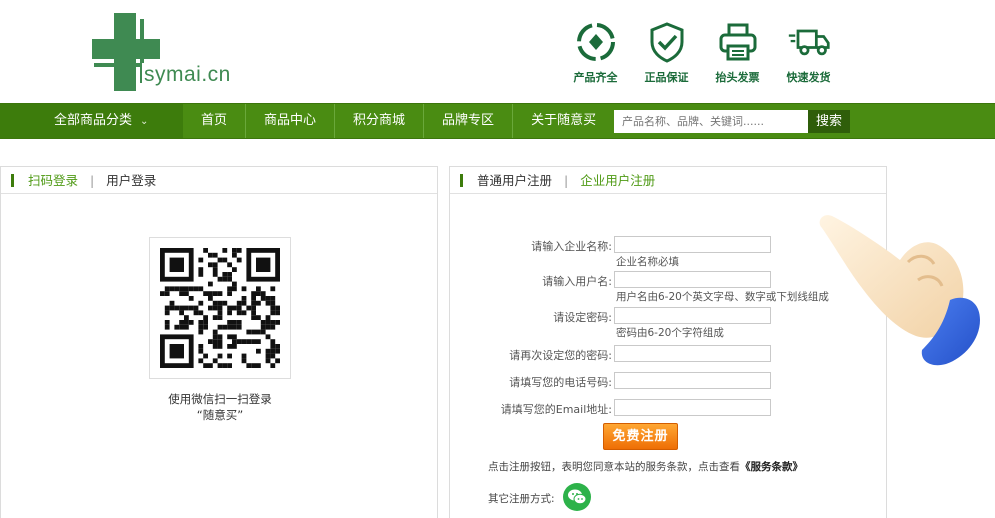 The width and height of the screenshot is (995, 518). What do you see at coordinates (220, 415) in the screenshot?
I see `qr-caption-line2: “随意买”` at bounding box center [220, 415].